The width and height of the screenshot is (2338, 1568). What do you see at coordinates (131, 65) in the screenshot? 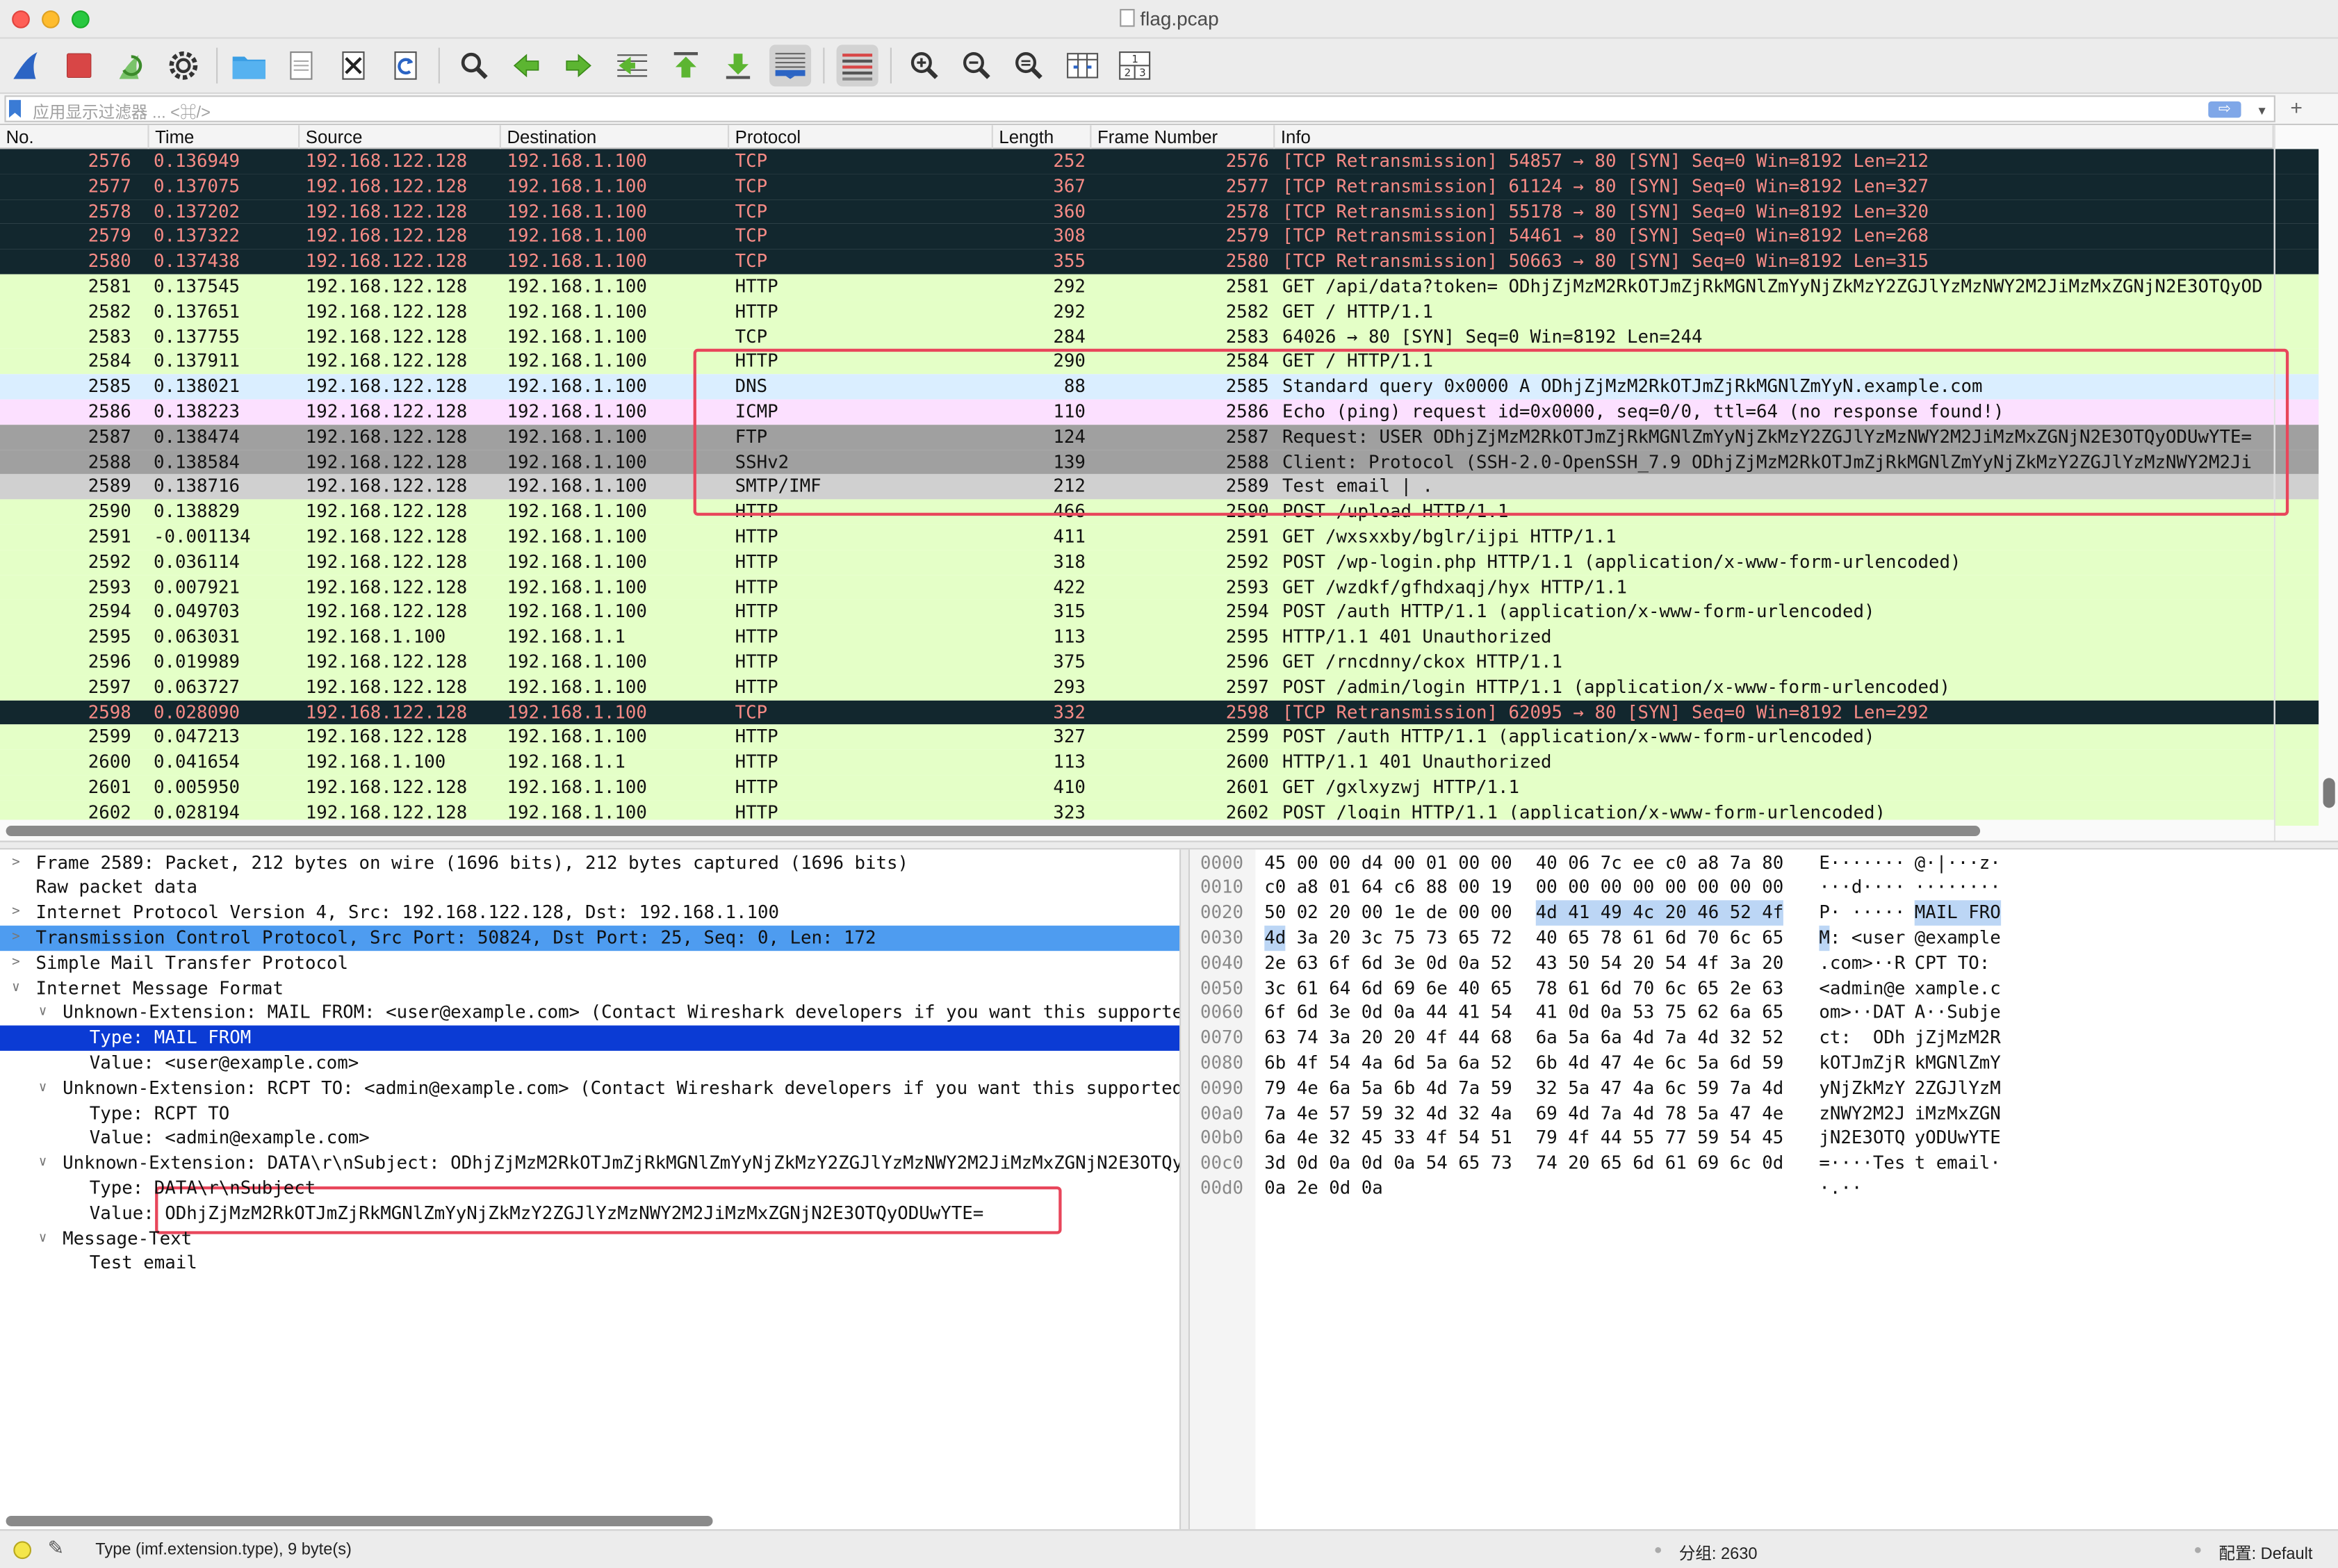
I see `restart-capture-button` at bounding box center [131, 65].